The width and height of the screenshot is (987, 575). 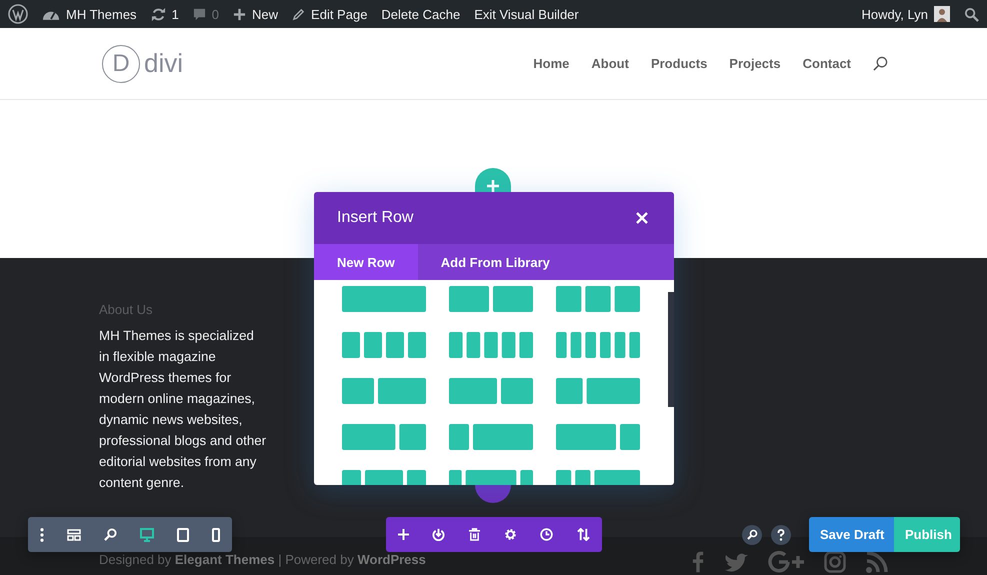 I want to click on twitter-icon, so click(x=736, y=563).